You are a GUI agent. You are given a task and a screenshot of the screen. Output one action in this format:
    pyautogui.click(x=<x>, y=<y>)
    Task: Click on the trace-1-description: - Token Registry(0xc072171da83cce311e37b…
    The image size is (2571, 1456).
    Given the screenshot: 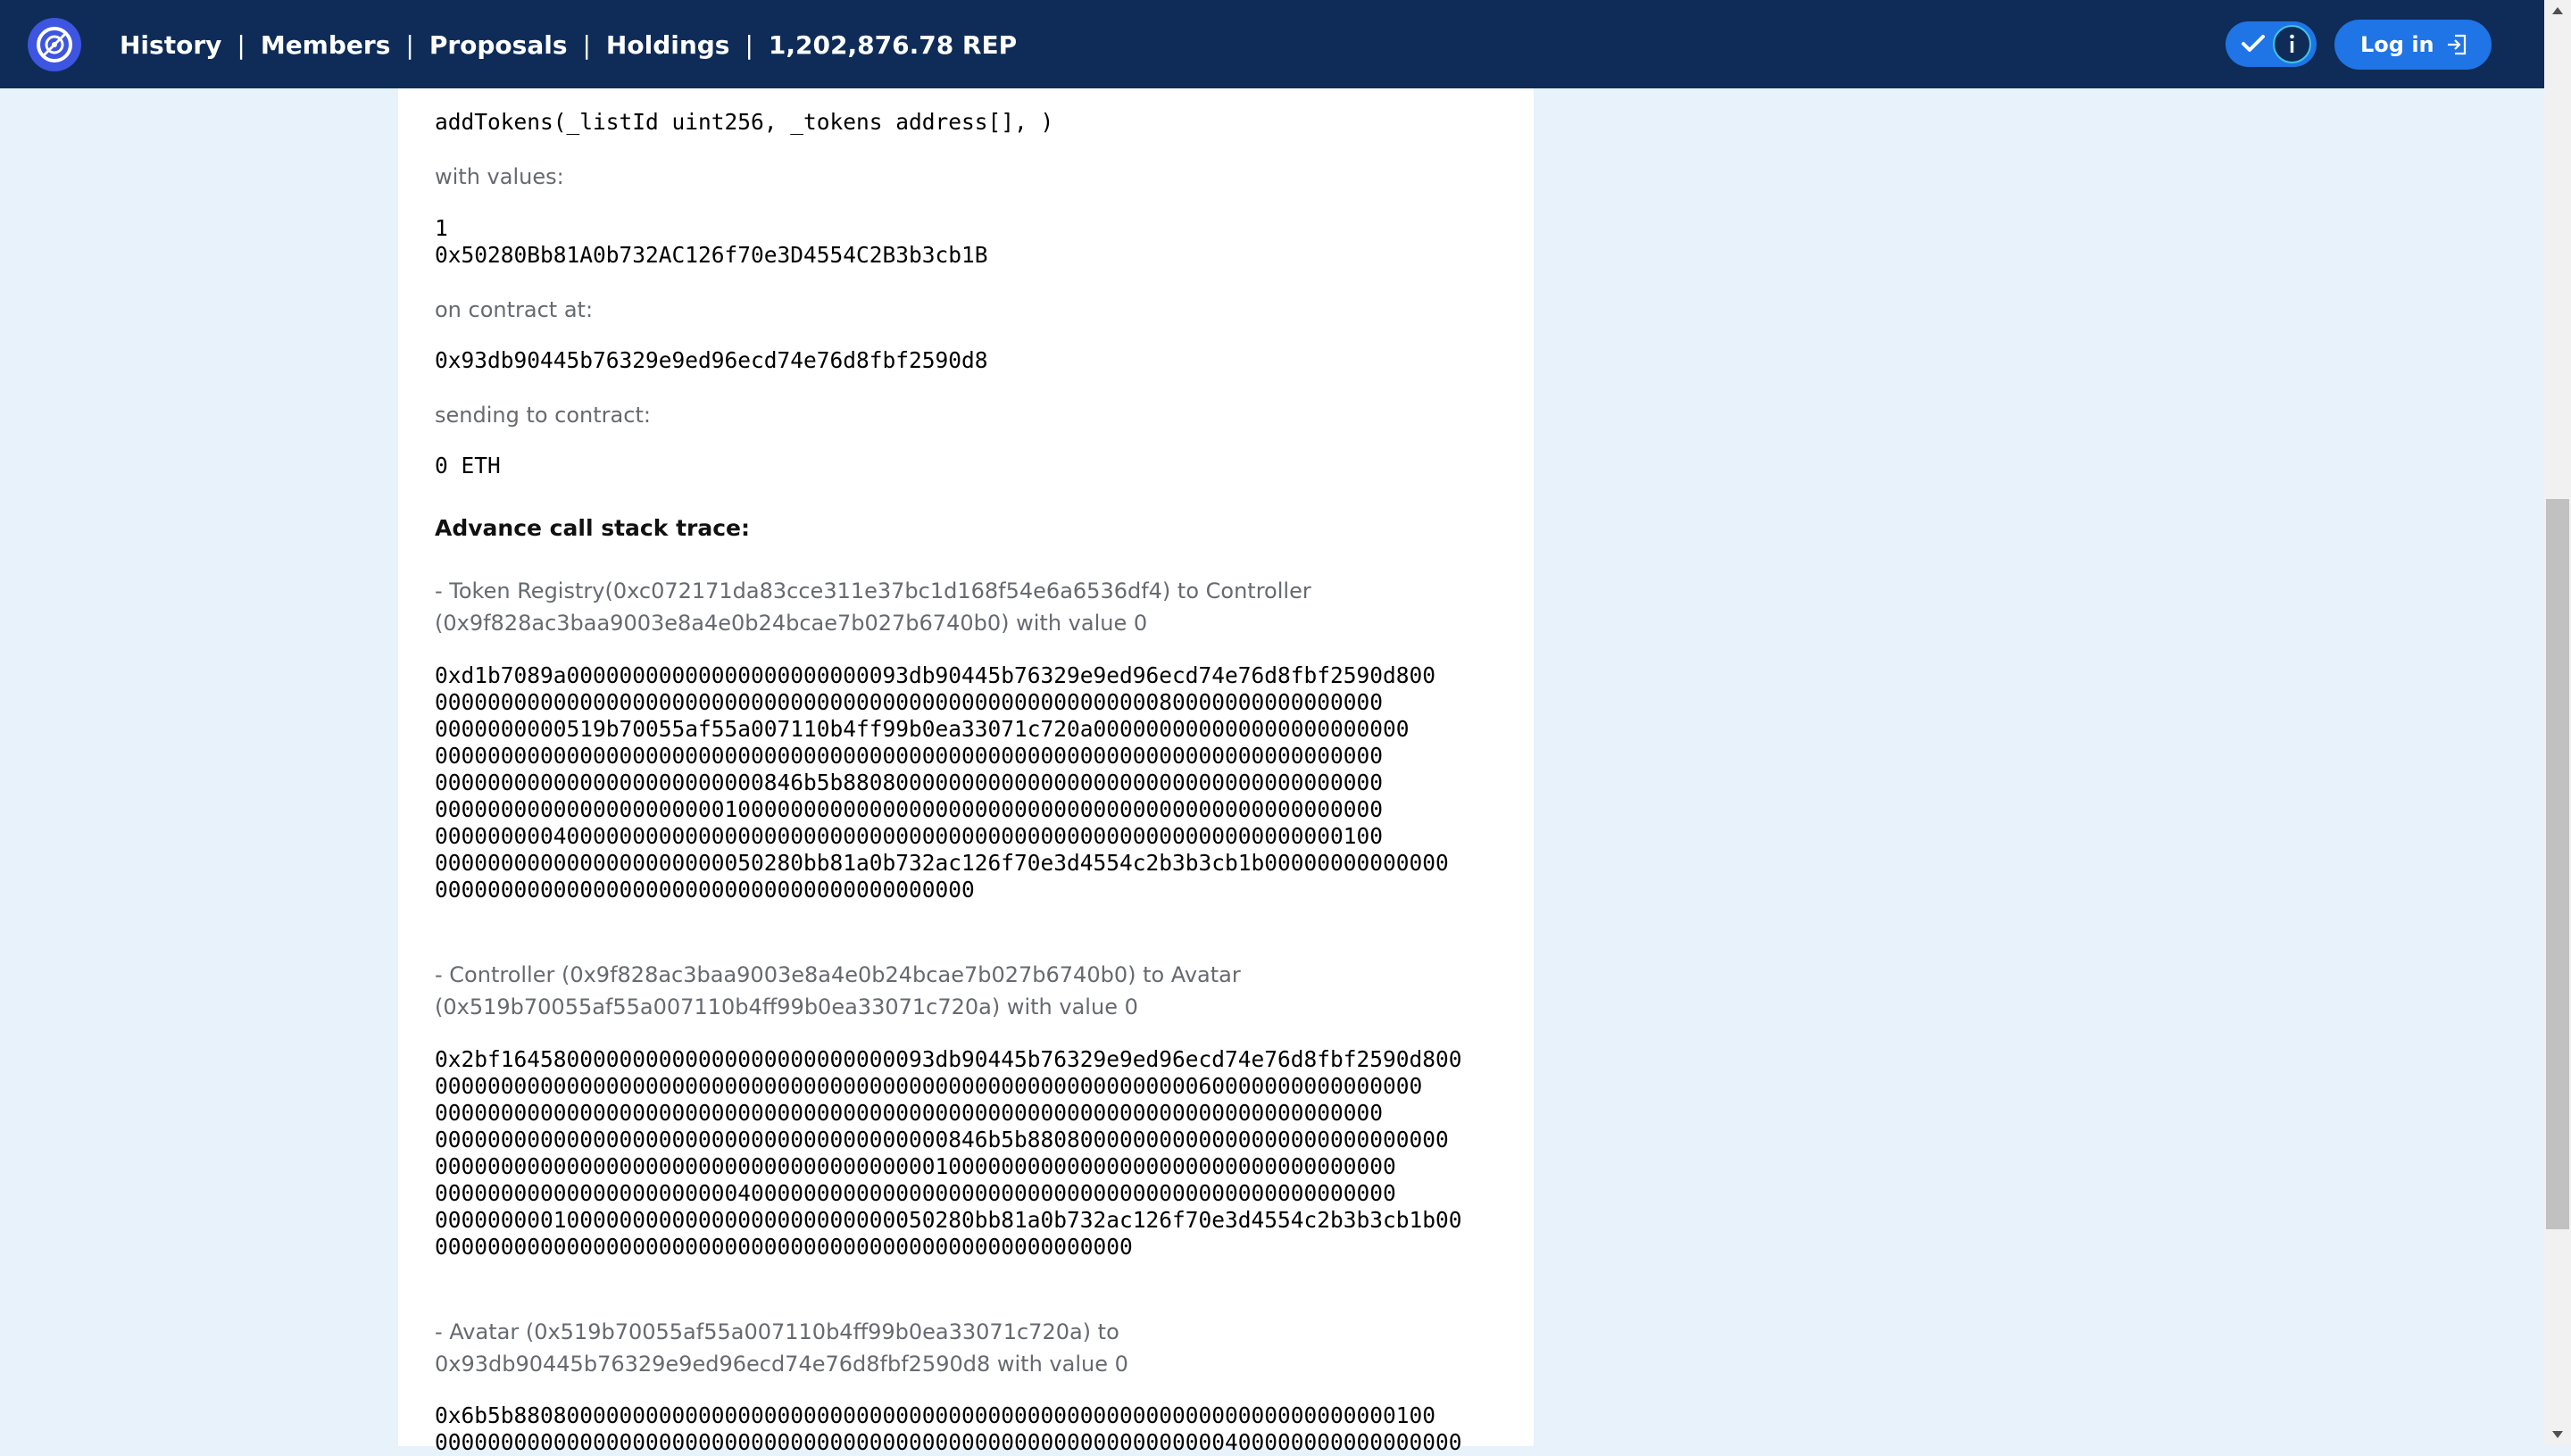 What is the action you would take?
    pyautogui.click(x=873, y=591)
    